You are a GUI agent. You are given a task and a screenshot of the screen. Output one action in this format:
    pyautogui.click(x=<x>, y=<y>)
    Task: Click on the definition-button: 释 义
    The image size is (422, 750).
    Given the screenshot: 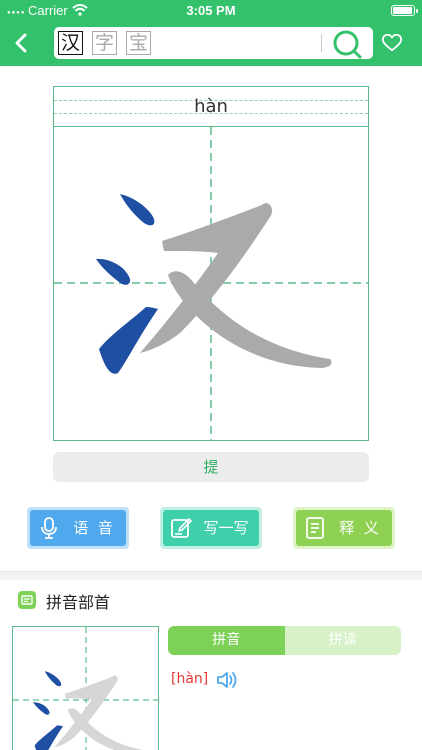 What is the action you would take?
    pyautogui.click(x=344, y=528)
    